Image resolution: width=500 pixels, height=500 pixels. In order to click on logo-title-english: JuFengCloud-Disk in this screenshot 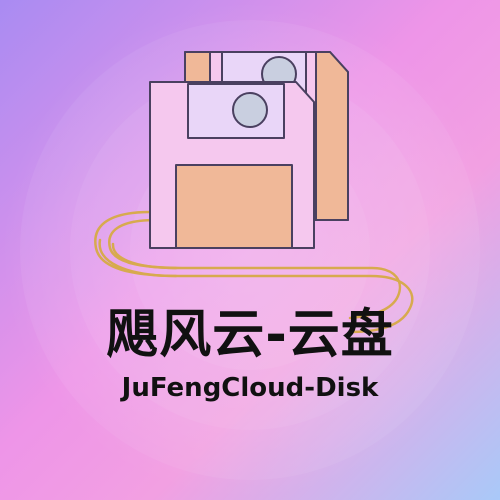, I will do `click(250, 388)`.